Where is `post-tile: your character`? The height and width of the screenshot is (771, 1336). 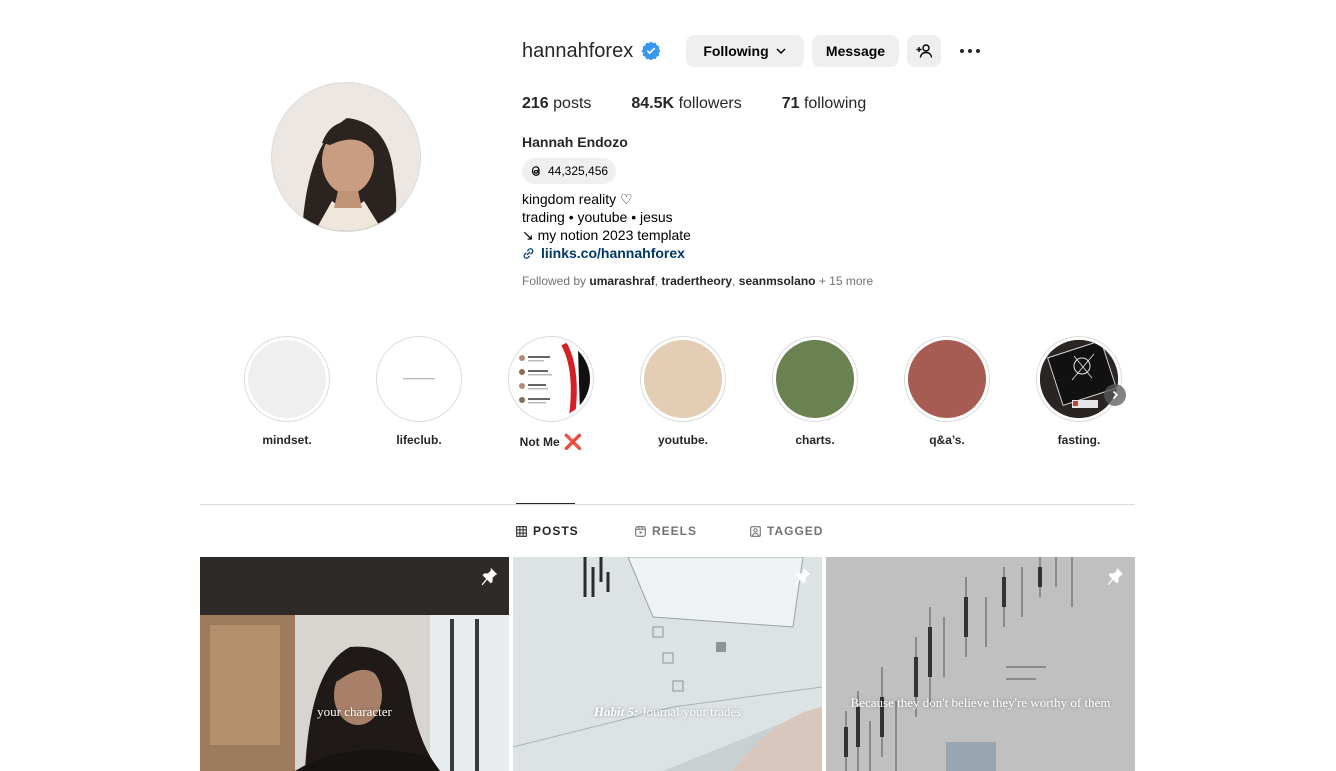 post-tile: your character is located at coordinates (354, 664).